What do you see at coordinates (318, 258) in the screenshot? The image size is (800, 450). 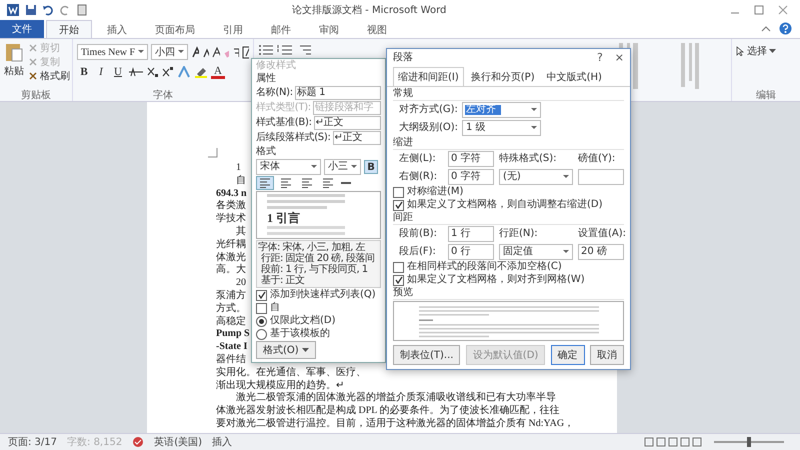 I see `style-description: 行距: 固定值 20 磅, 段落间` at bounding box center [318, 258].